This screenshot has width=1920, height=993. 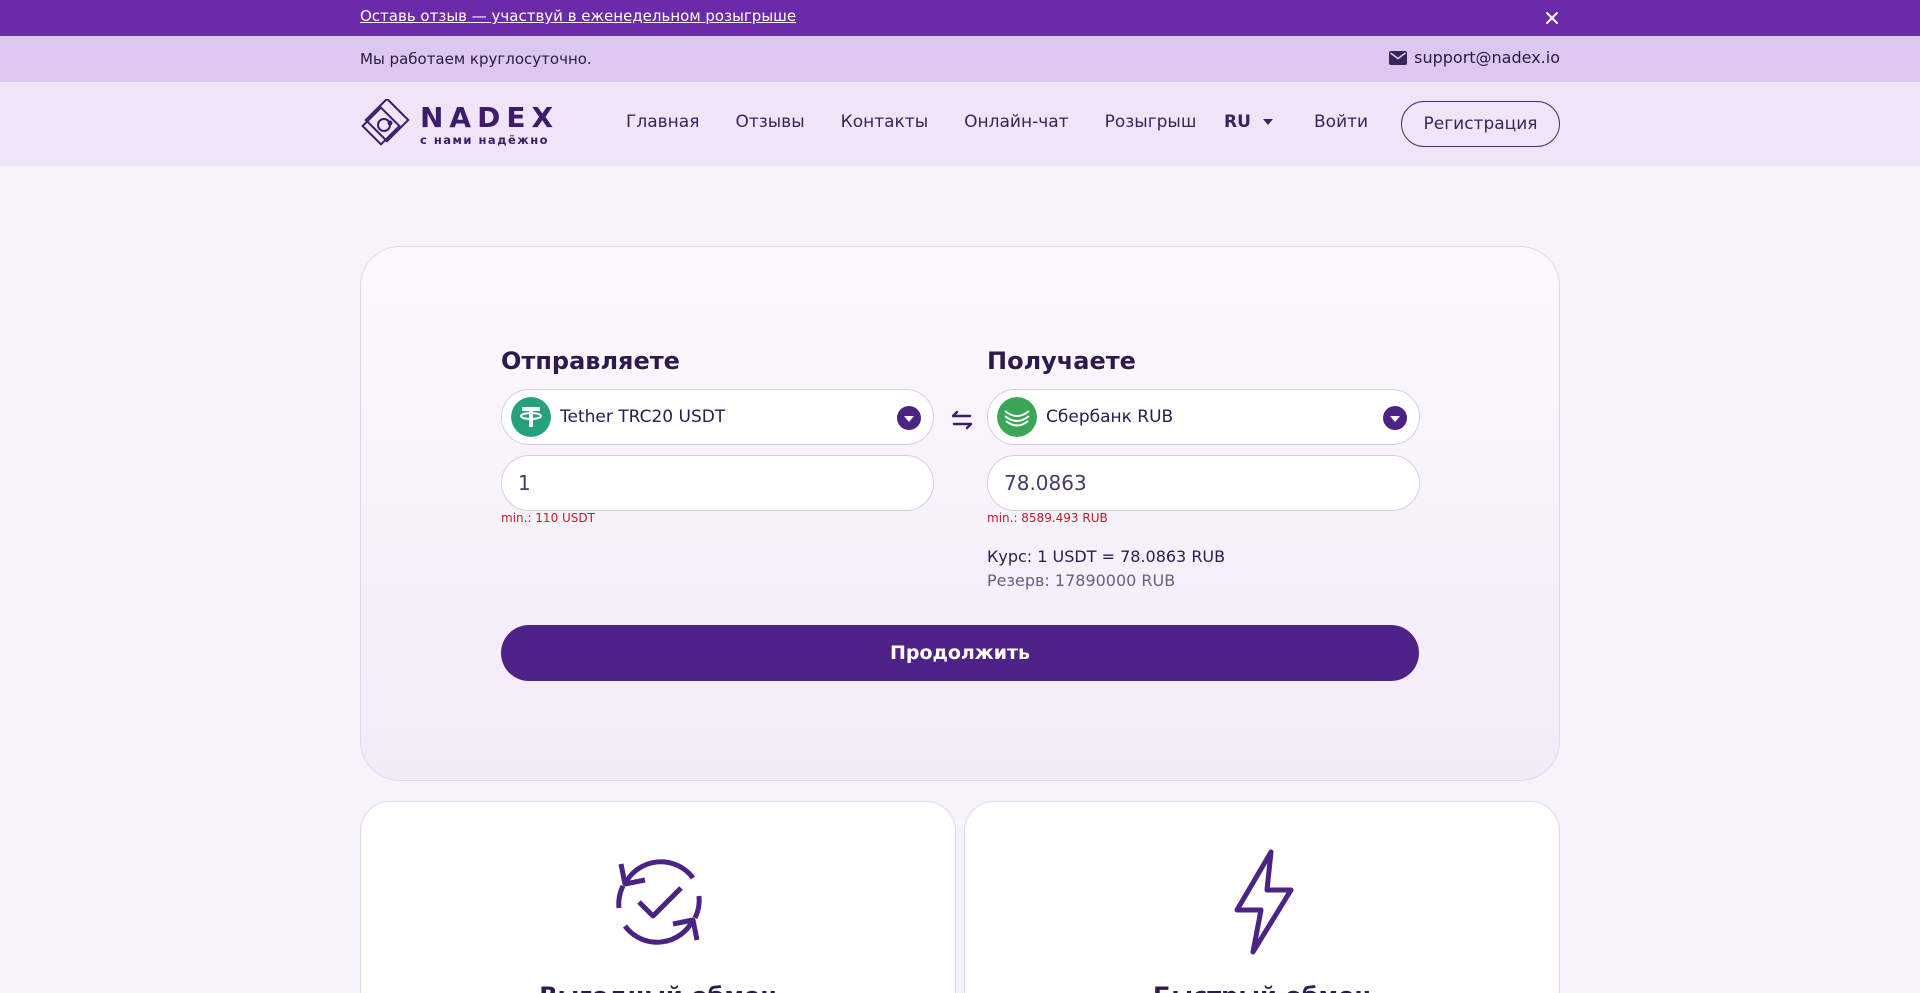 I want to click on nav-item-reviews: Отзывы, so click(x=769, y=122).